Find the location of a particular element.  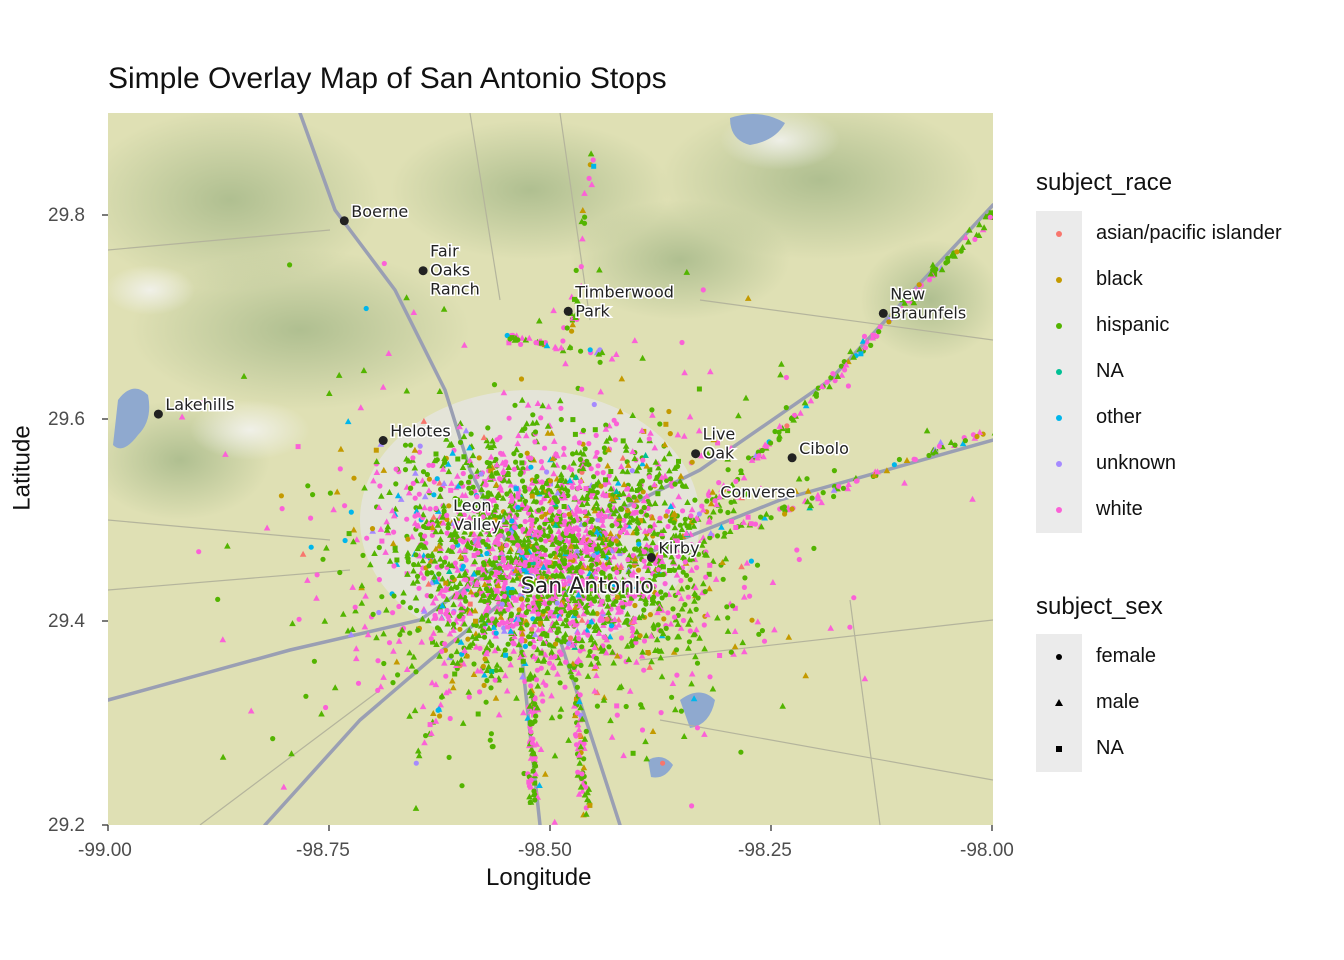

legend-key is located at coordinates (1059, 749).